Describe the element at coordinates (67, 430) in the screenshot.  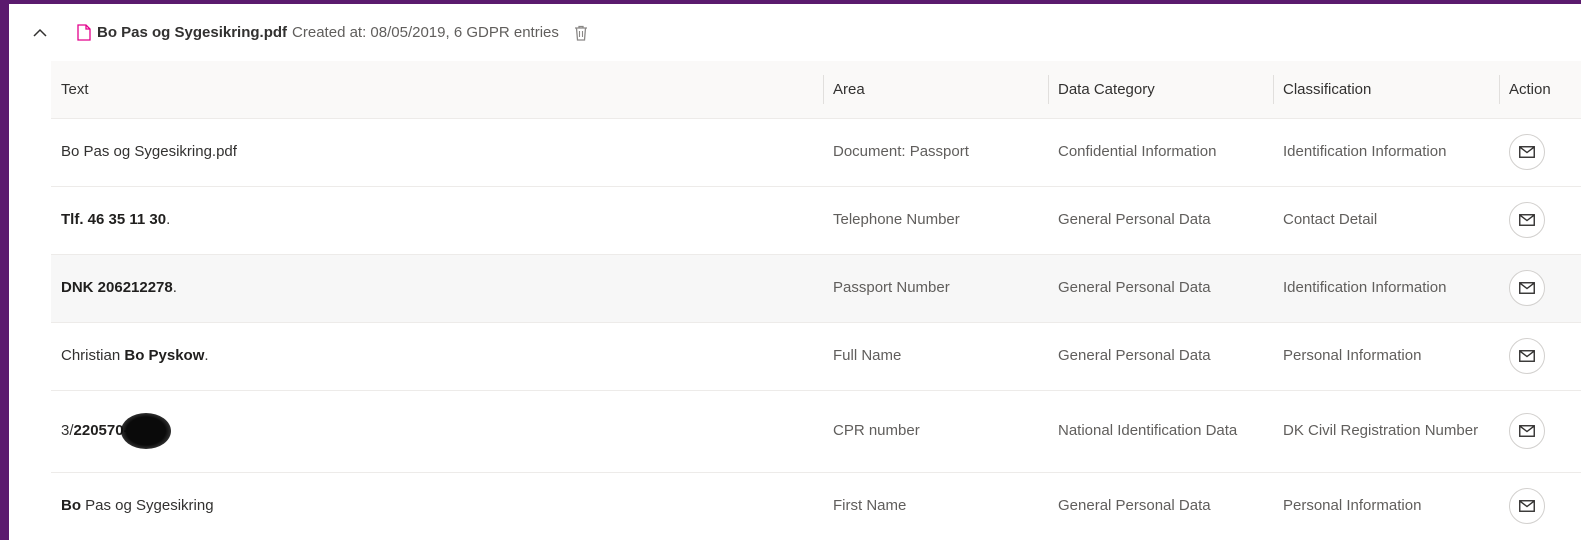
I see `text-fragment: 3/` at that location.